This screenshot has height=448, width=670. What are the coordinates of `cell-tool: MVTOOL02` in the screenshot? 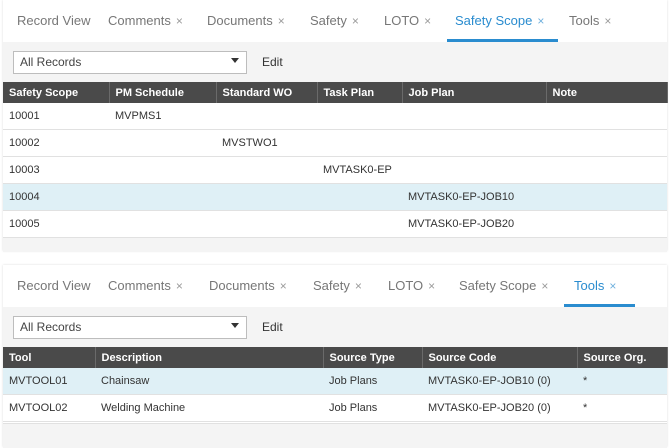 It's located at (49, 408).